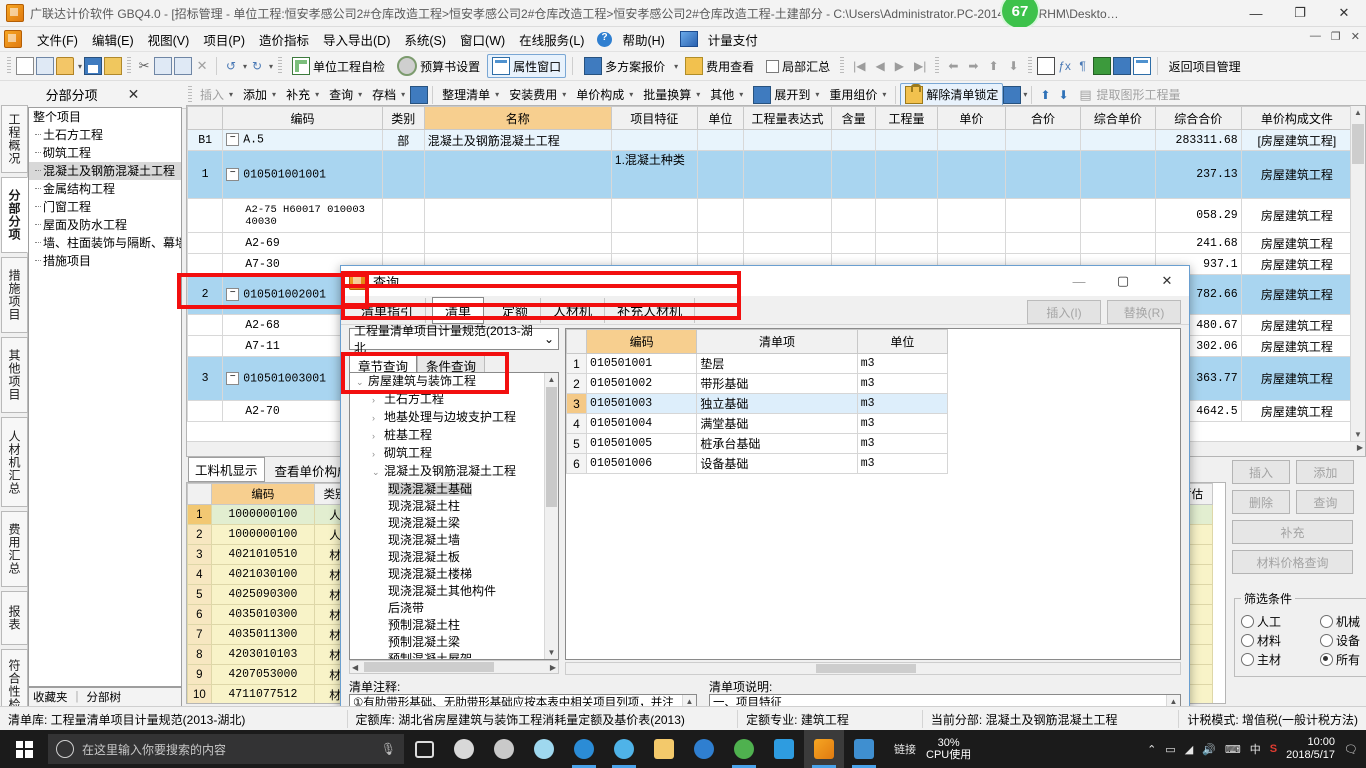 The image size is (1366, 768). Describe the element at coordinates (205, 118) in the screenshot. I see `col-rowno` at that location.